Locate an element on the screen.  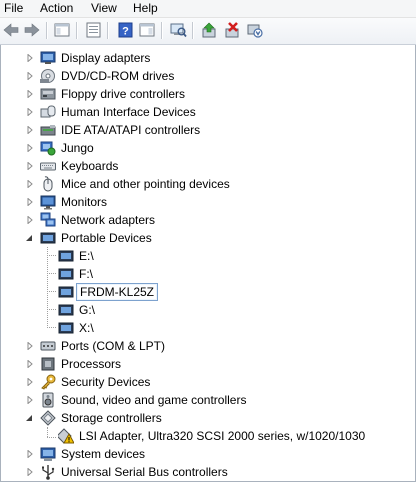
tree-item-label: IDE ATA/ATAPI controllers is located at coordinates (131, 130).